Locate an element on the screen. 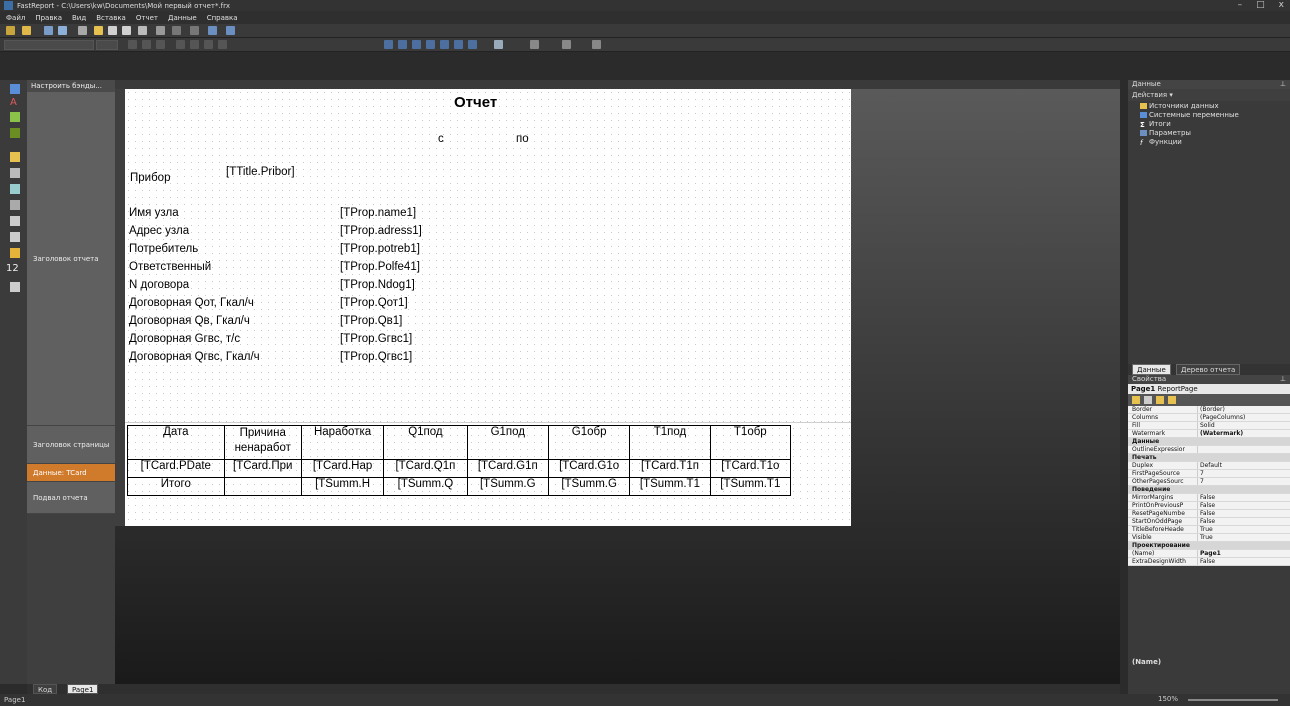 The image size is (1290, 706). font-name-select is located at coordinates (49, 45).